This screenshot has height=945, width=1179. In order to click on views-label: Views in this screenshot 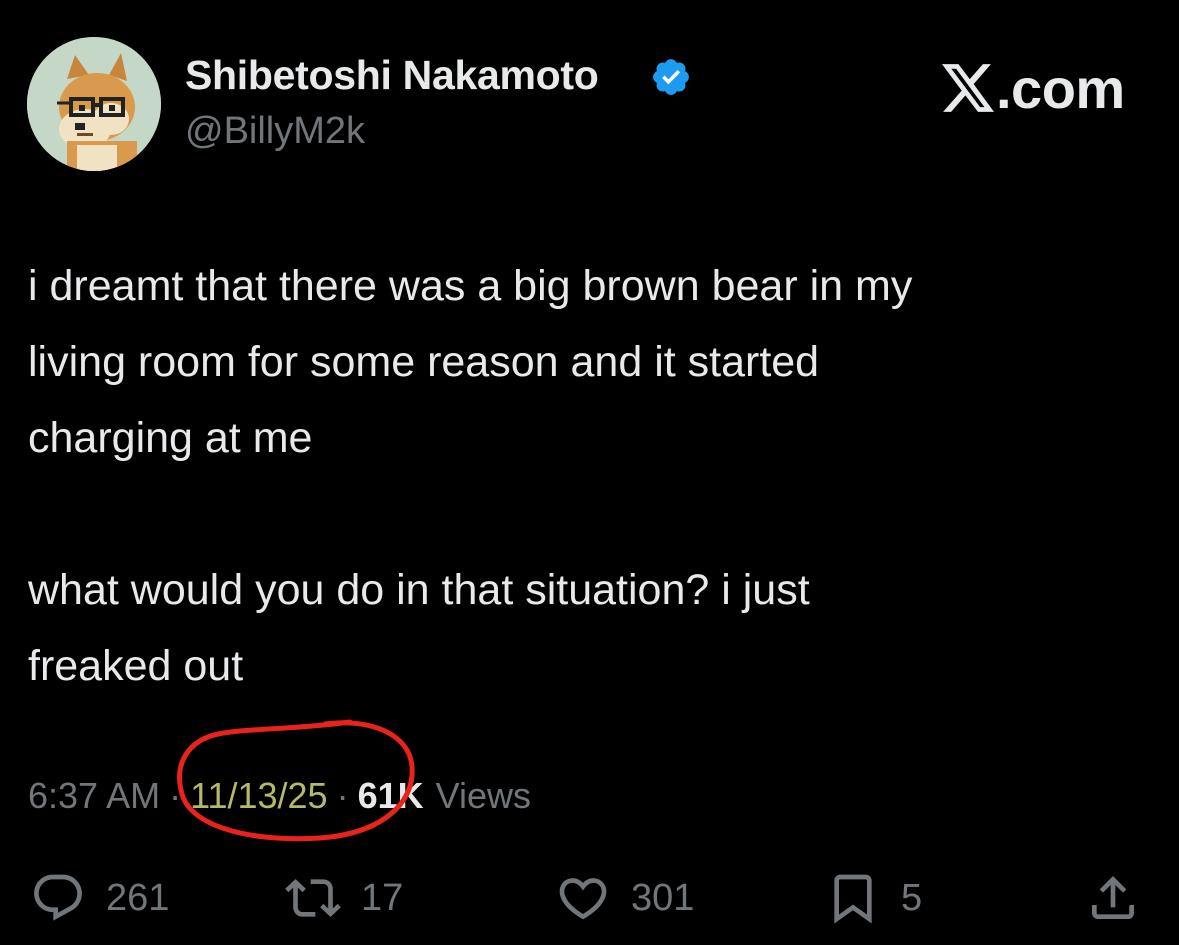, I will do `click(483, 796)`.